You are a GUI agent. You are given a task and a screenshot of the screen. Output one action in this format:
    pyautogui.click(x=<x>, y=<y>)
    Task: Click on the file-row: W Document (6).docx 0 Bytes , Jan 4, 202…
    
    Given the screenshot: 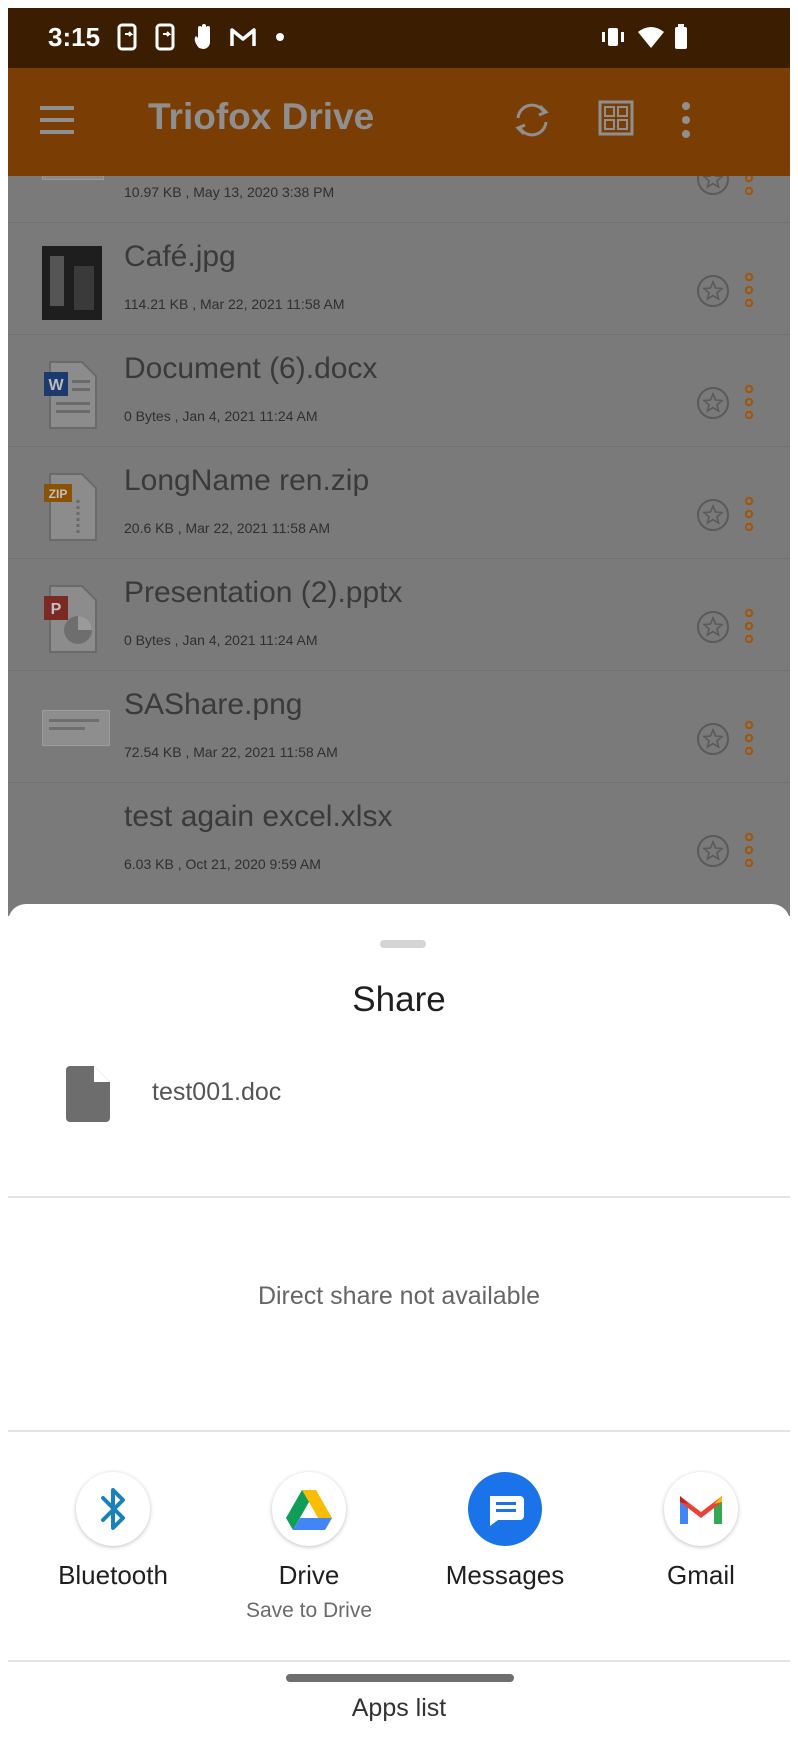 What is the action you would take?
    pyautogui.click(x=399, y=390)
    